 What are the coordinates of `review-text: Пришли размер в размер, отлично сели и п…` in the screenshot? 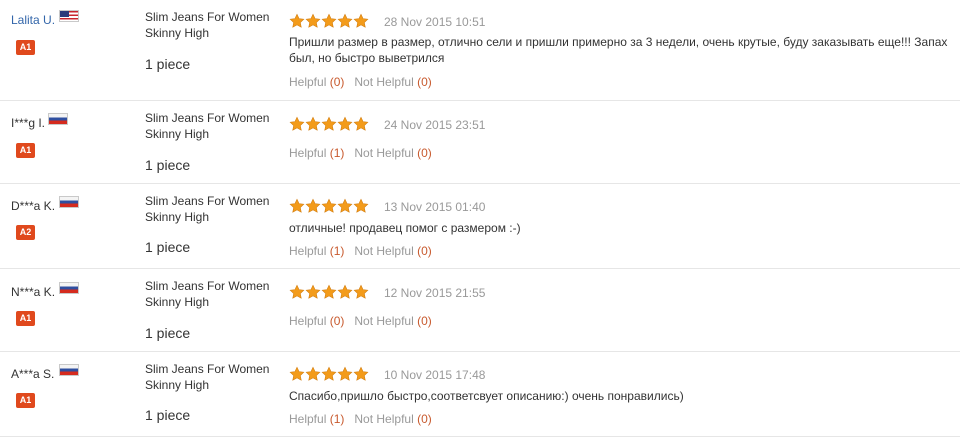 It's located at (618, 50).